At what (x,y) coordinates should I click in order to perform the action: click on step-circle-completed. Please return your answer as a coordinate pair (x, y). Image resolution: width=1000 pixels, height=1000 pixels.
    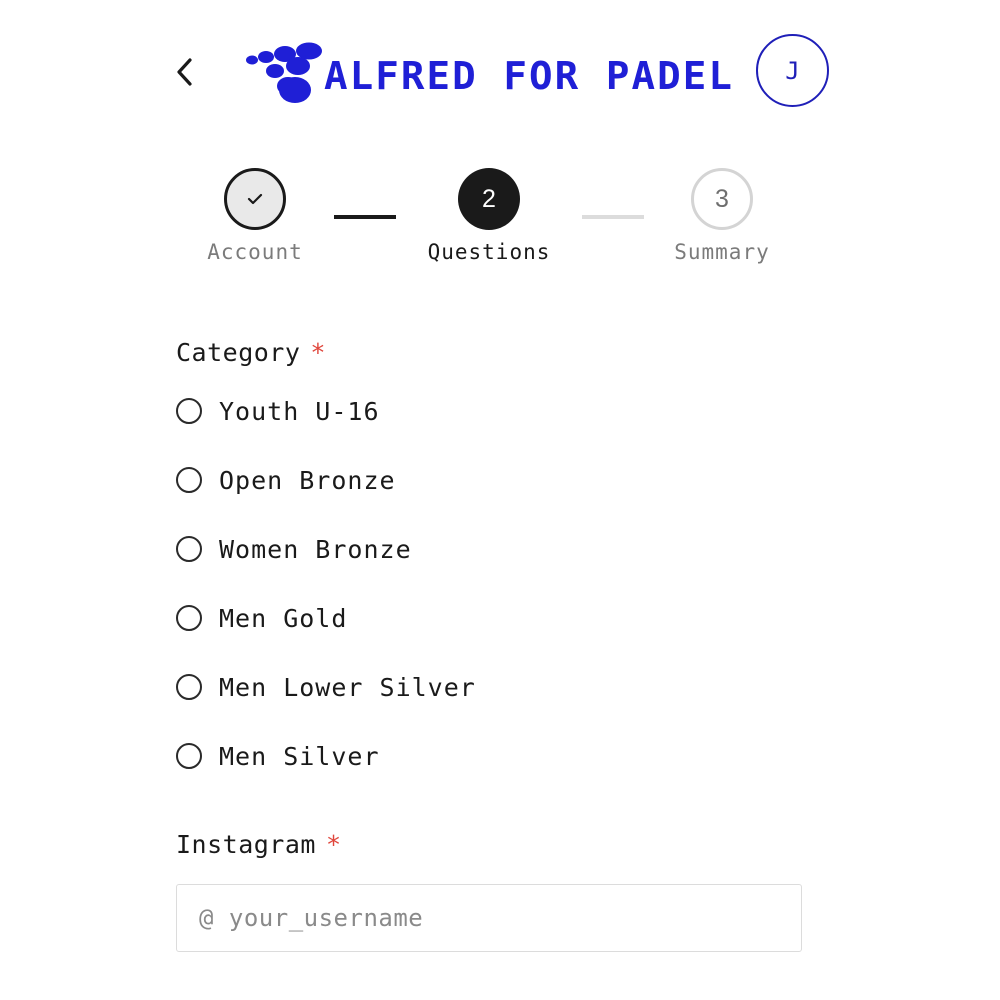
    Looking at the image, I should click on (255, 199).